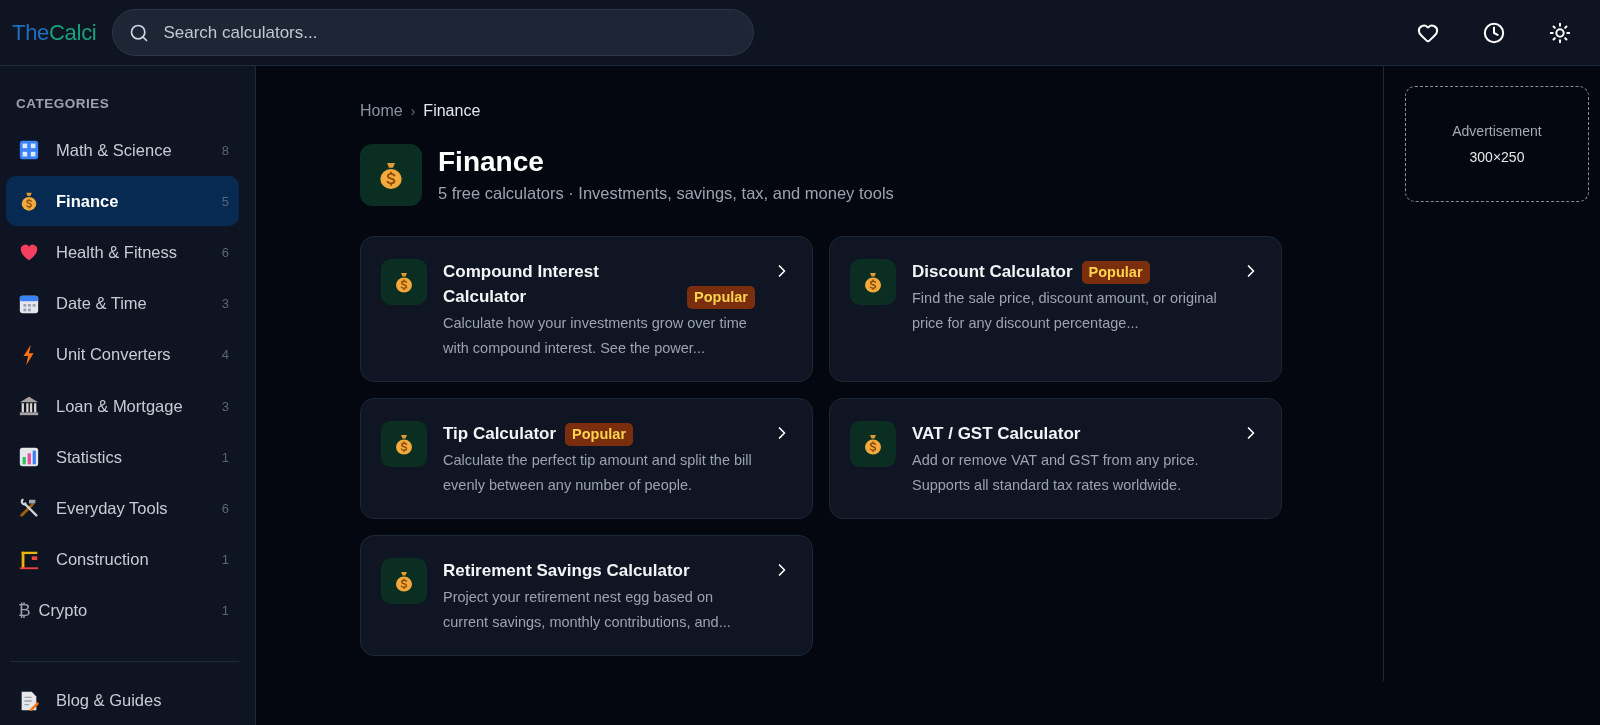  What do you see at coordinates (1056, 473) in the screenshot?
I see `card-description: Add or remove VAT and GST from any price. Supports all standard tax rates worldwide.` at bounding box center [1056, 473].